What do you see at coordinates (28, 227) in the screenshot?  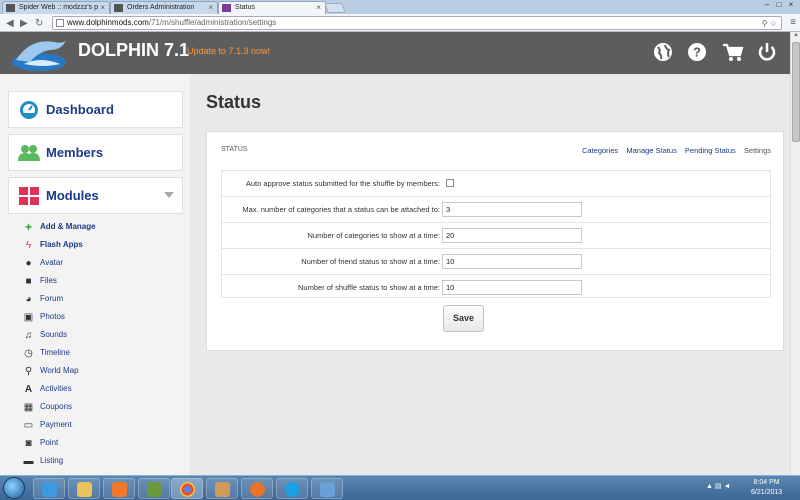 I see `plus-icon: +` at bounding box center [28, 227].